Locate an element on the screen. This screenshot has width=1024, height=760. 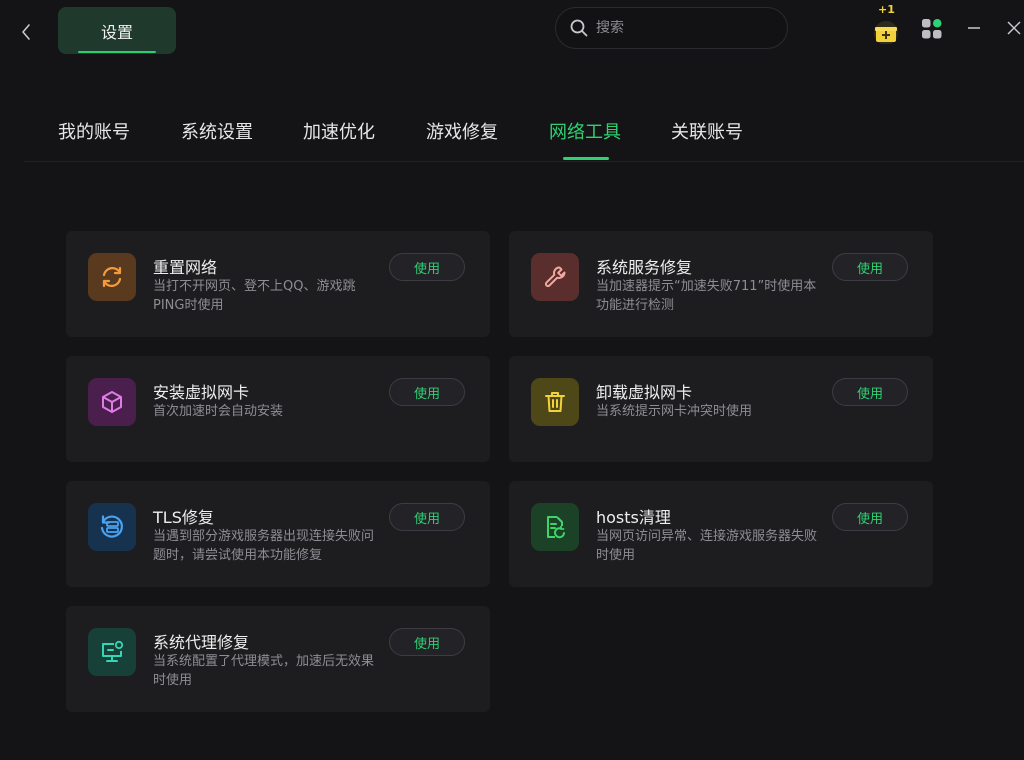
back-button is located at coordinates (26, 32).